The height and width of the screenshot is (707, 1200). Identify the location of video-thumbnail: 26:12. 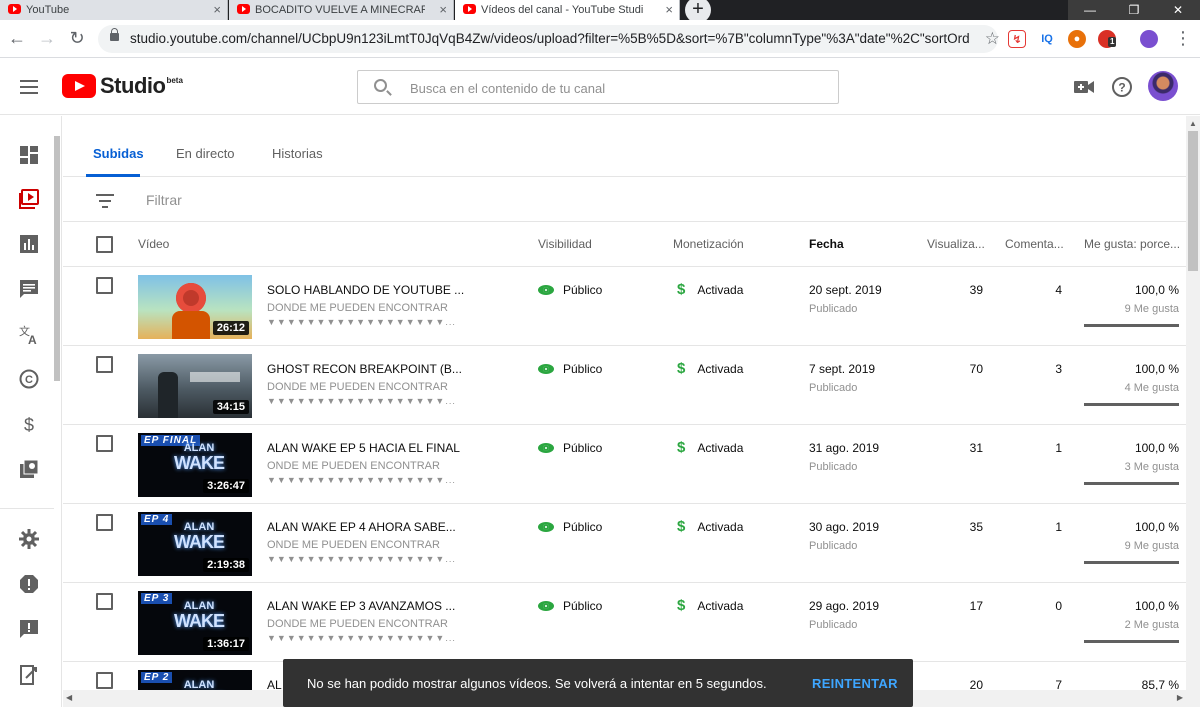
(195, 307).